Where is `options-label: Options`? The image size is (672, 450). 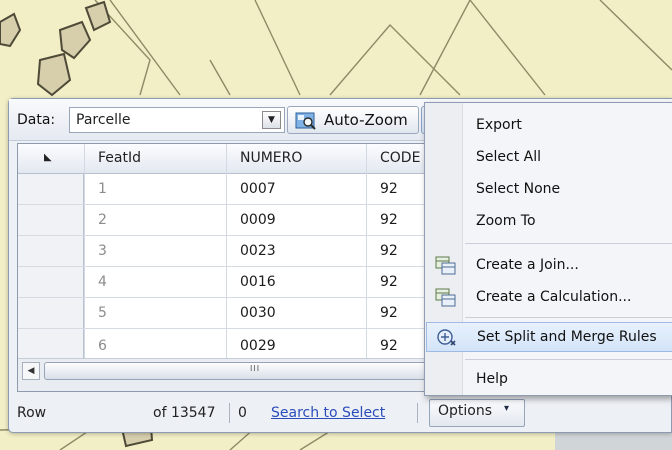
options-label: Options is located at coordinates (465, 411).